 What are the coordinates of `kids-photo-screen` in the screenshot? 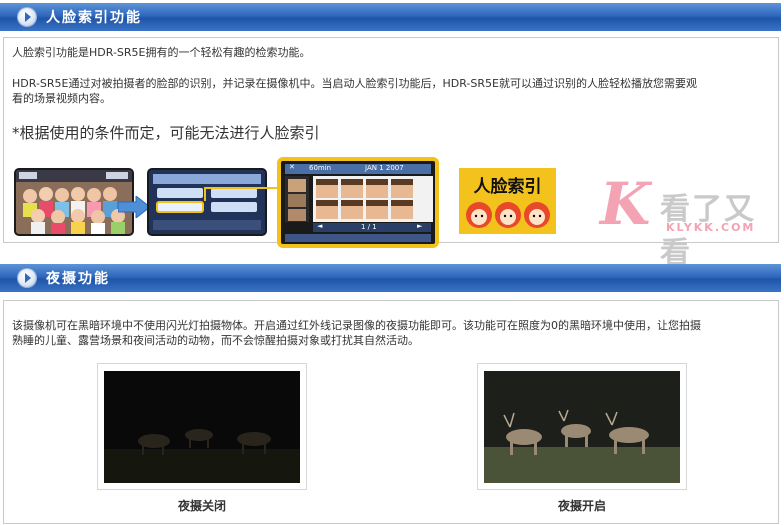 It's located at (74, 202).